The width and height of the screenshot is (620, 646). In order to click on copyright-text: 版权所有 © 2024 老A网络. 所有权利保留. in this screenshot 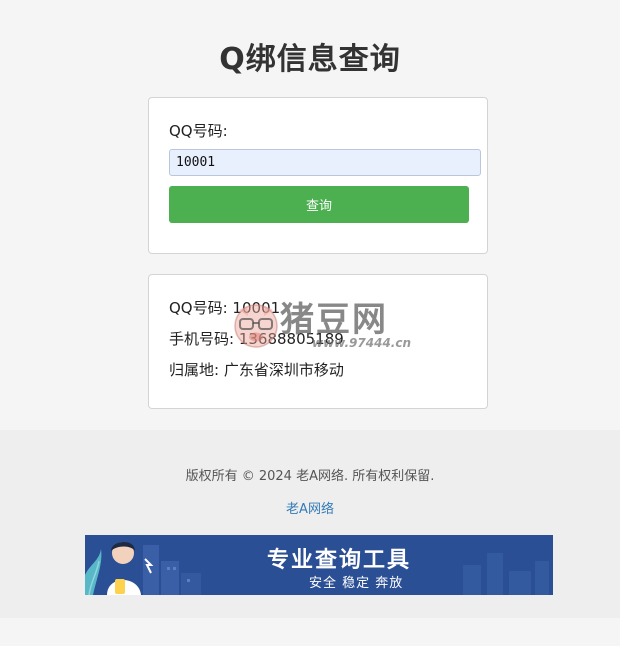, I will do `click(310, 476)`.